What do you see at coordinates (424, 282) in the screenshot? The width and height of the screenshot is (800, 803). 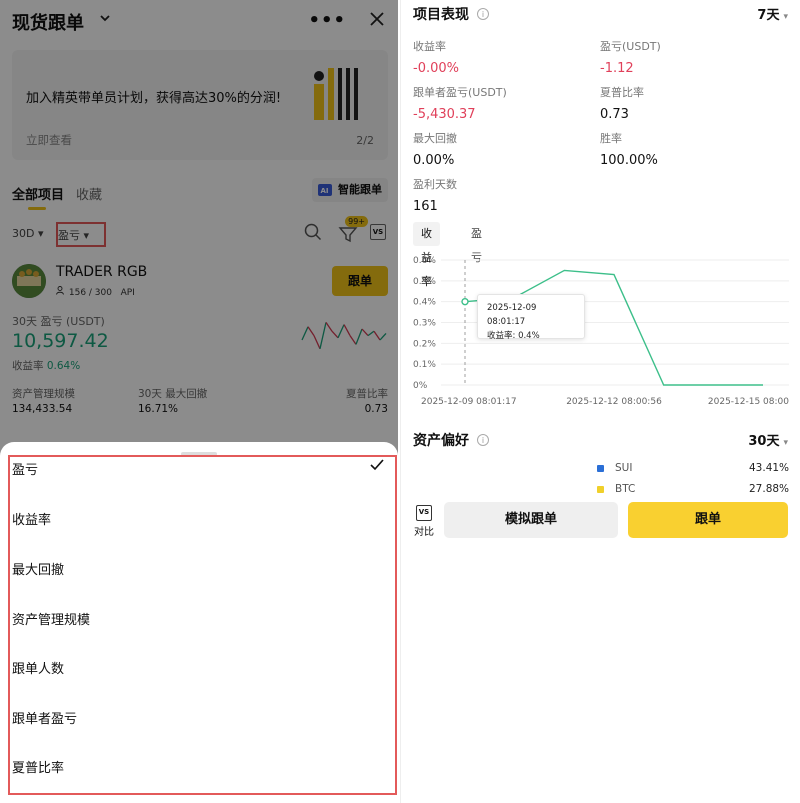 I see `y-tick-label: 0.5%` at bounding box center [424, 282].